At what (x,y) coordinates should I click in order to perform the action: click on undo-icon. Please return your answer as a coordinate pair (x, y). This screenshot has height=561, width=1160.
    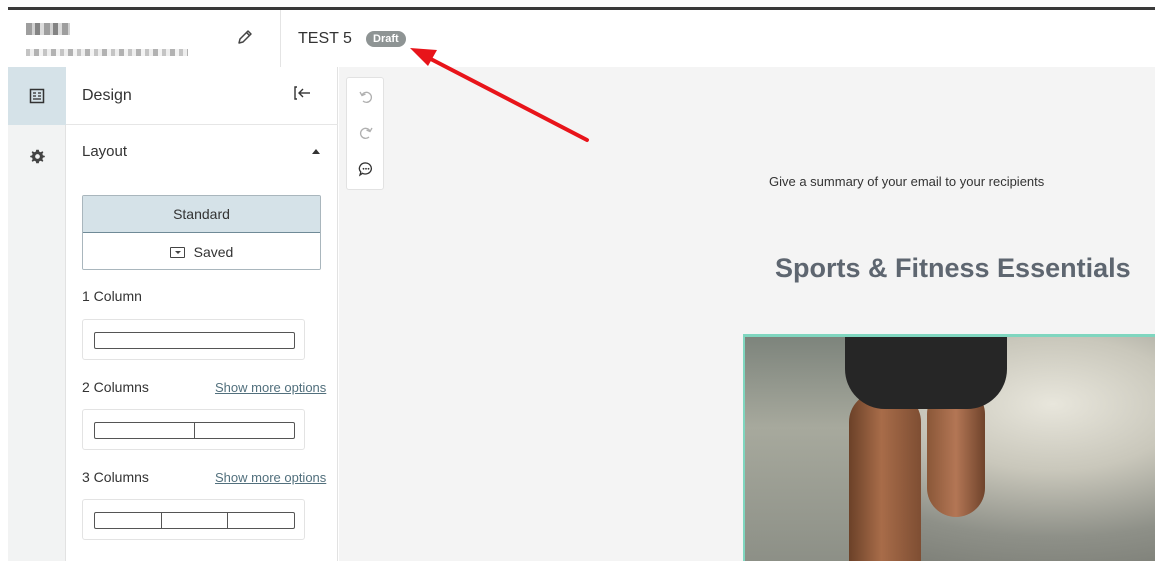
    Looking at the image, I should click on (365, 97).